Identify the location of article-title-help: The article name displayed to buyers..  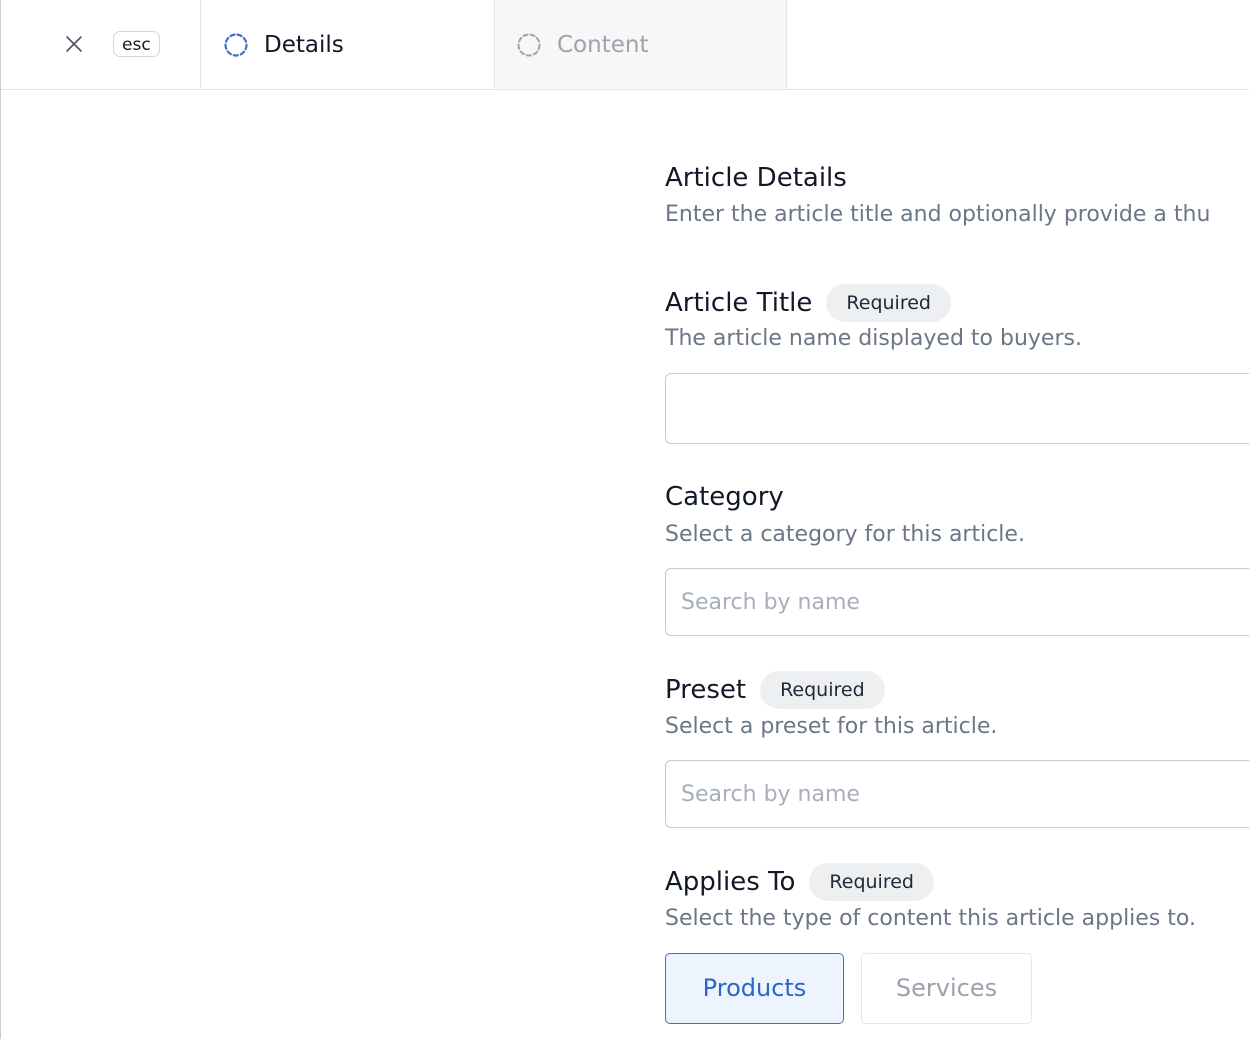
(873, 338).